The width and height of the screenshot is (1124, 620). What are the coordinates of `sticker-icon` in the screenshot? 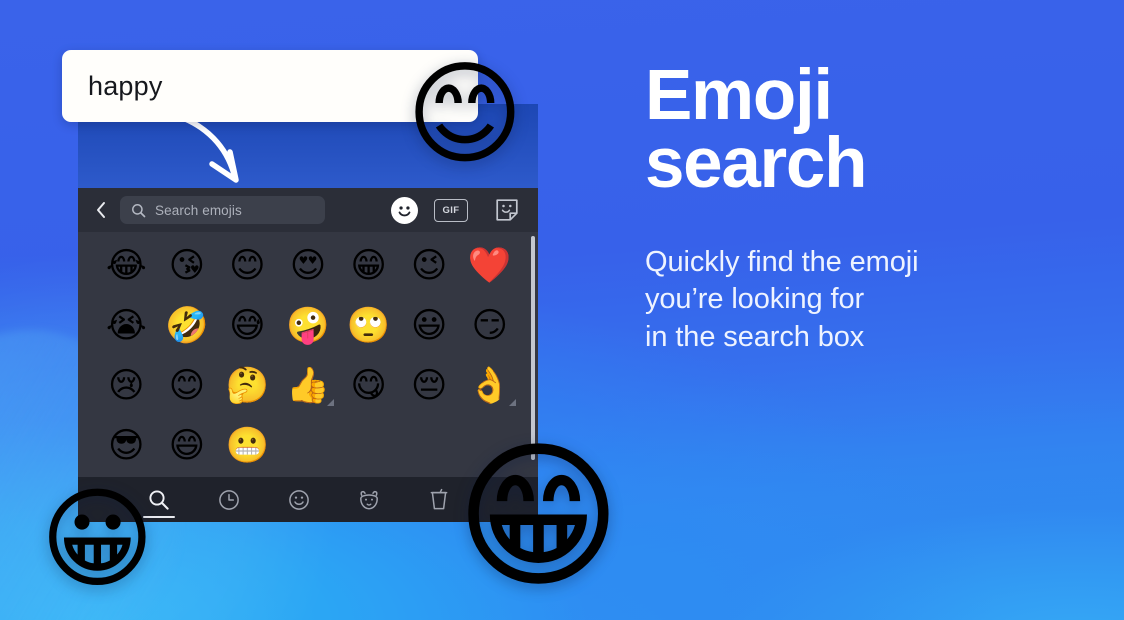 It's located at (507, 210).